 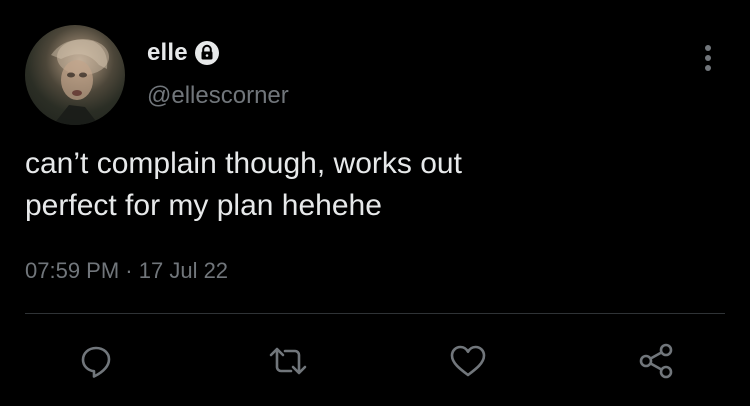 I want to click on heart-icon, so click(x=468, y=361).